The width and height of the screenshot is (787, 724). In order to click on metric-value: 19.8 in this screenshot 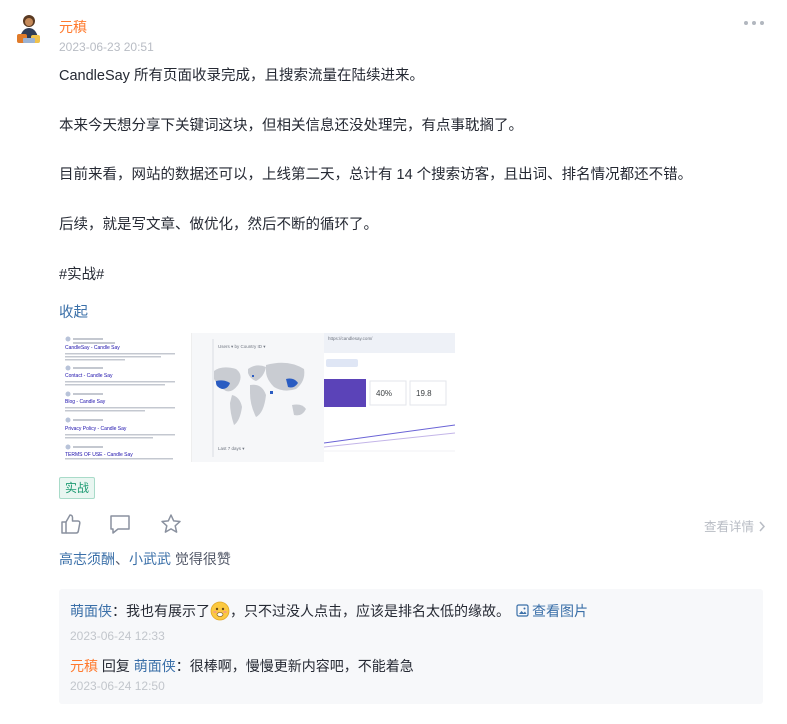, I will do `click(424, 393)`.